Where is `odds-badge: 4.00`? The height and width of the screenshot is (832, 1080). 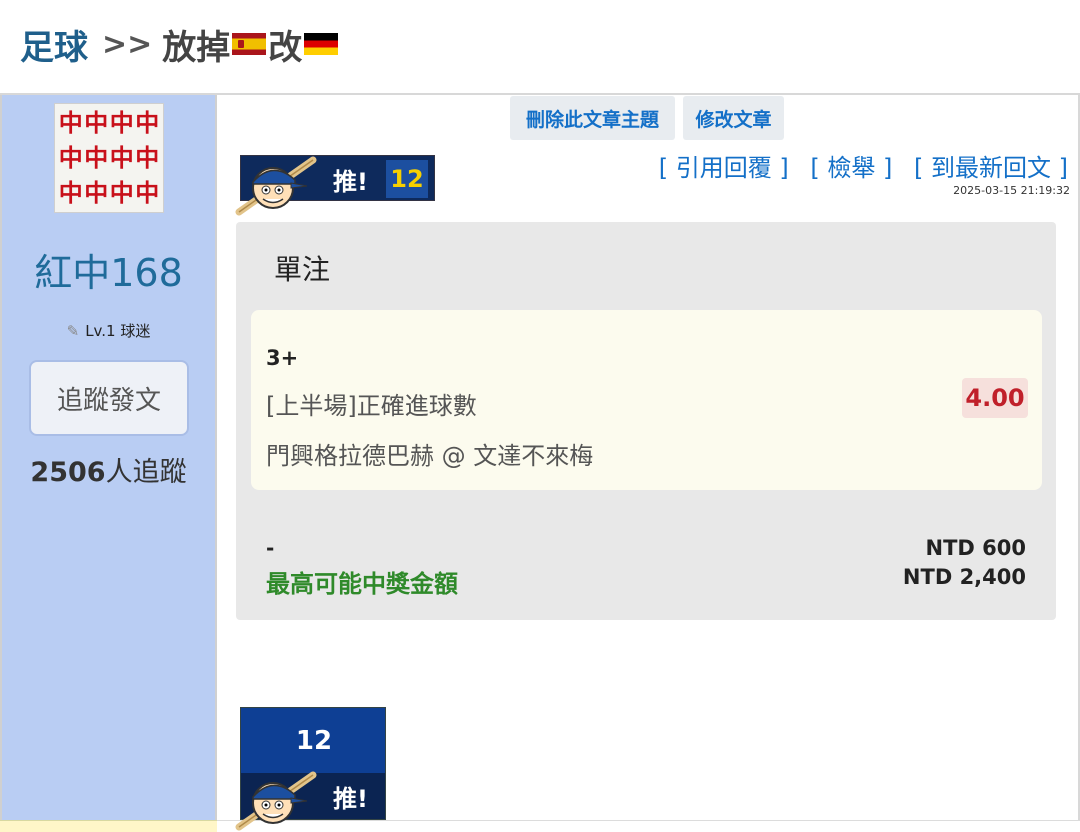 odds-badge: 4.00 is located at coordinates (995, 398).